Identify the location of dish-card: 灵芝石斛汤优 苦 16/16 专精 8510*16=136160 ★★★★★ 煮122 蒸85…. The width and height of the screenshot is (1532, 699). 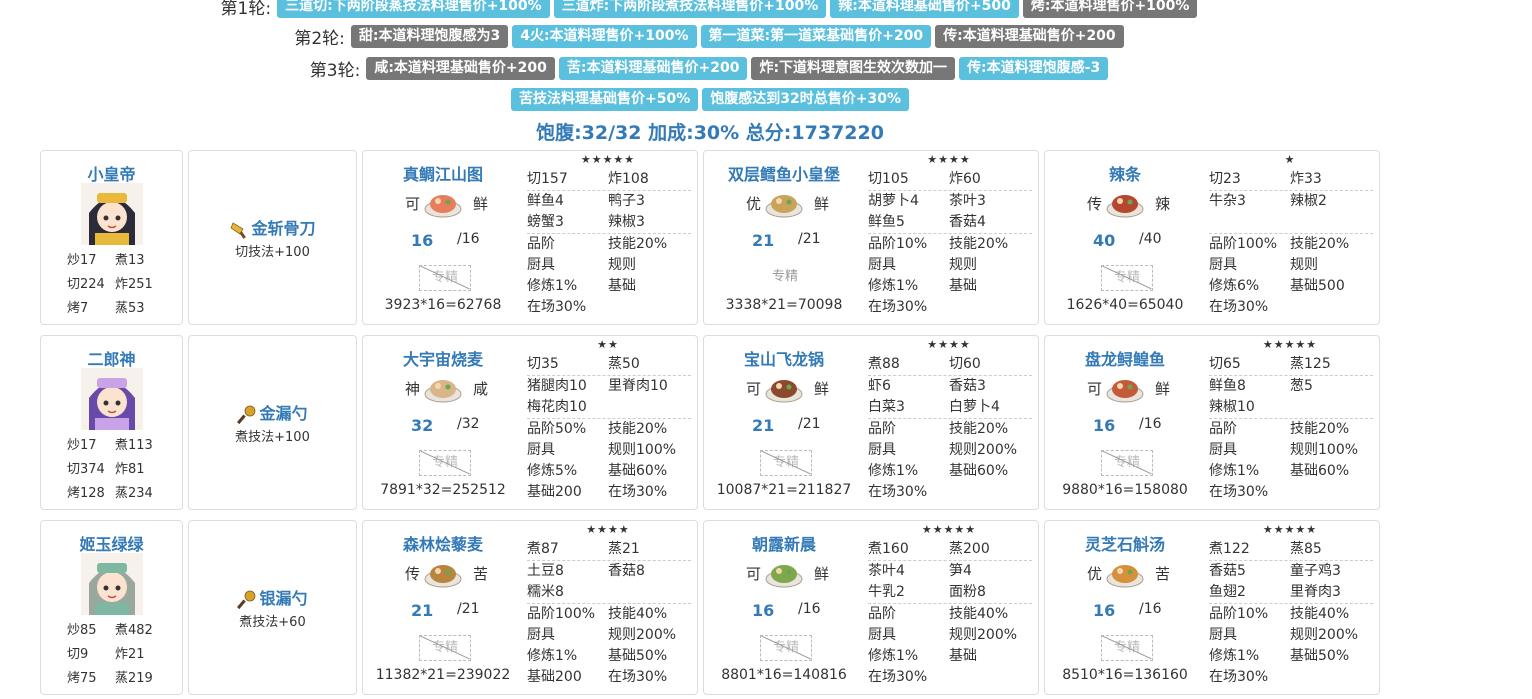
(1212, 607).